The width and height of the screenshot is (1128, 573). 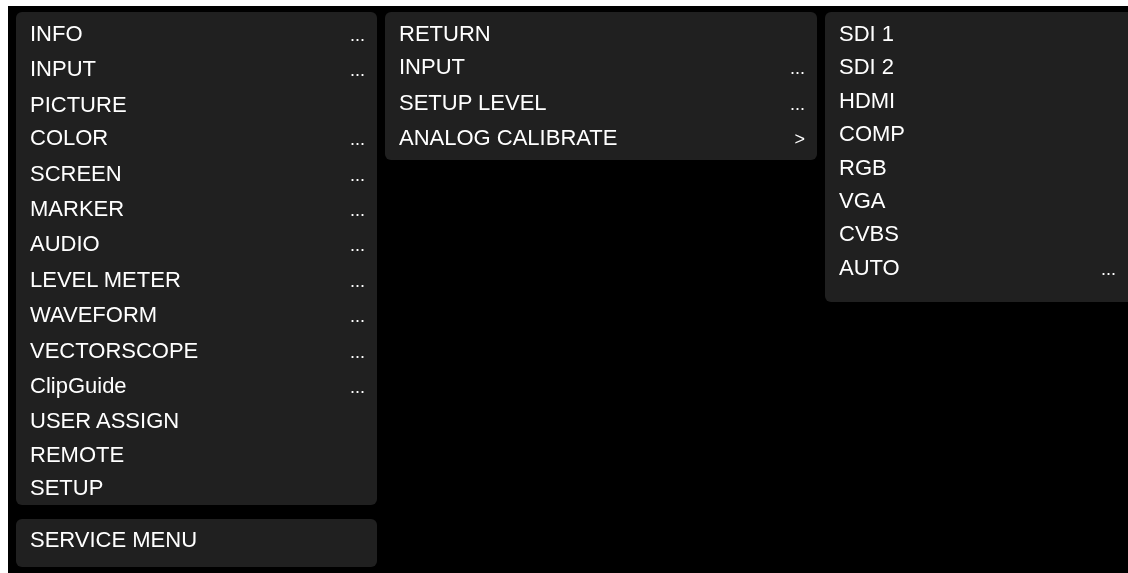 I want to click on menu-item: PICTURE, so click(x=197, y=104).